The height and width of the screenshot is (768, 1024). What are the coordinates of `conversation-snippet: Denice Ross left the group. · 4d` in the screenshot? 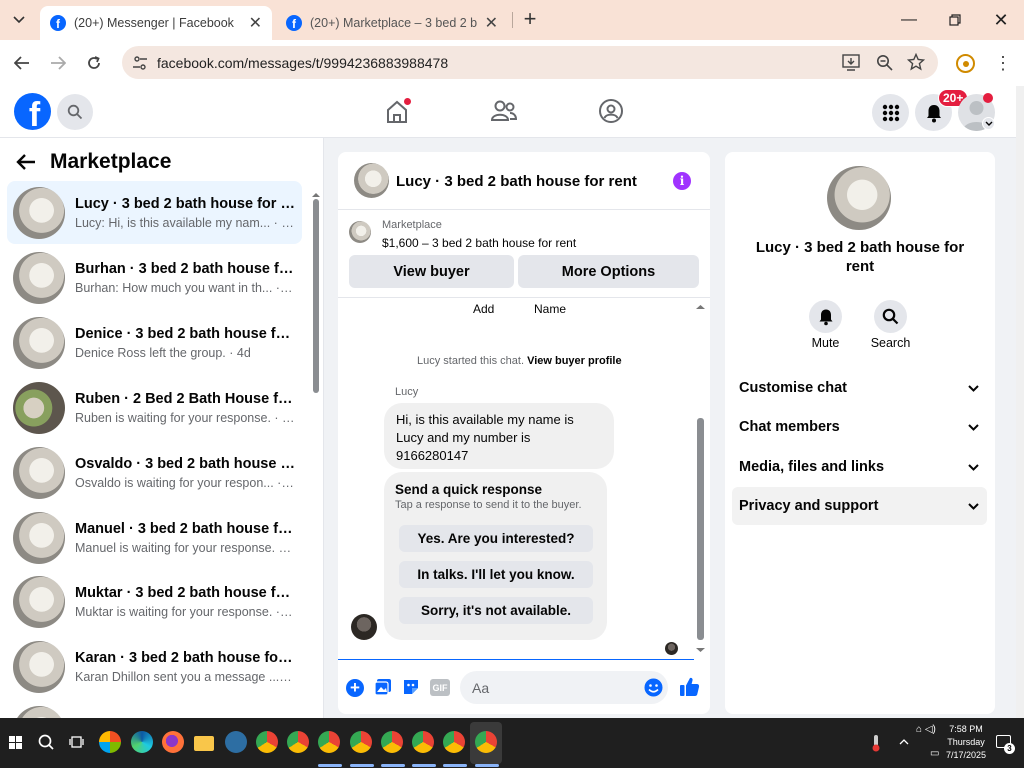 It's located at (163, 352).